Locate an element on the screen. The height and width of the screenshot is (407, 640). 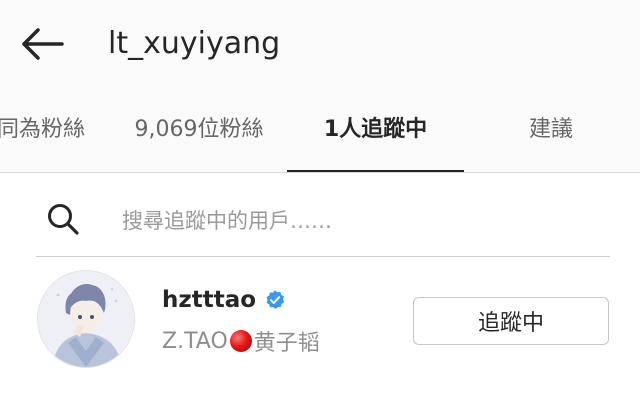
username-line: hztttao is located at coordinates (224, 300).